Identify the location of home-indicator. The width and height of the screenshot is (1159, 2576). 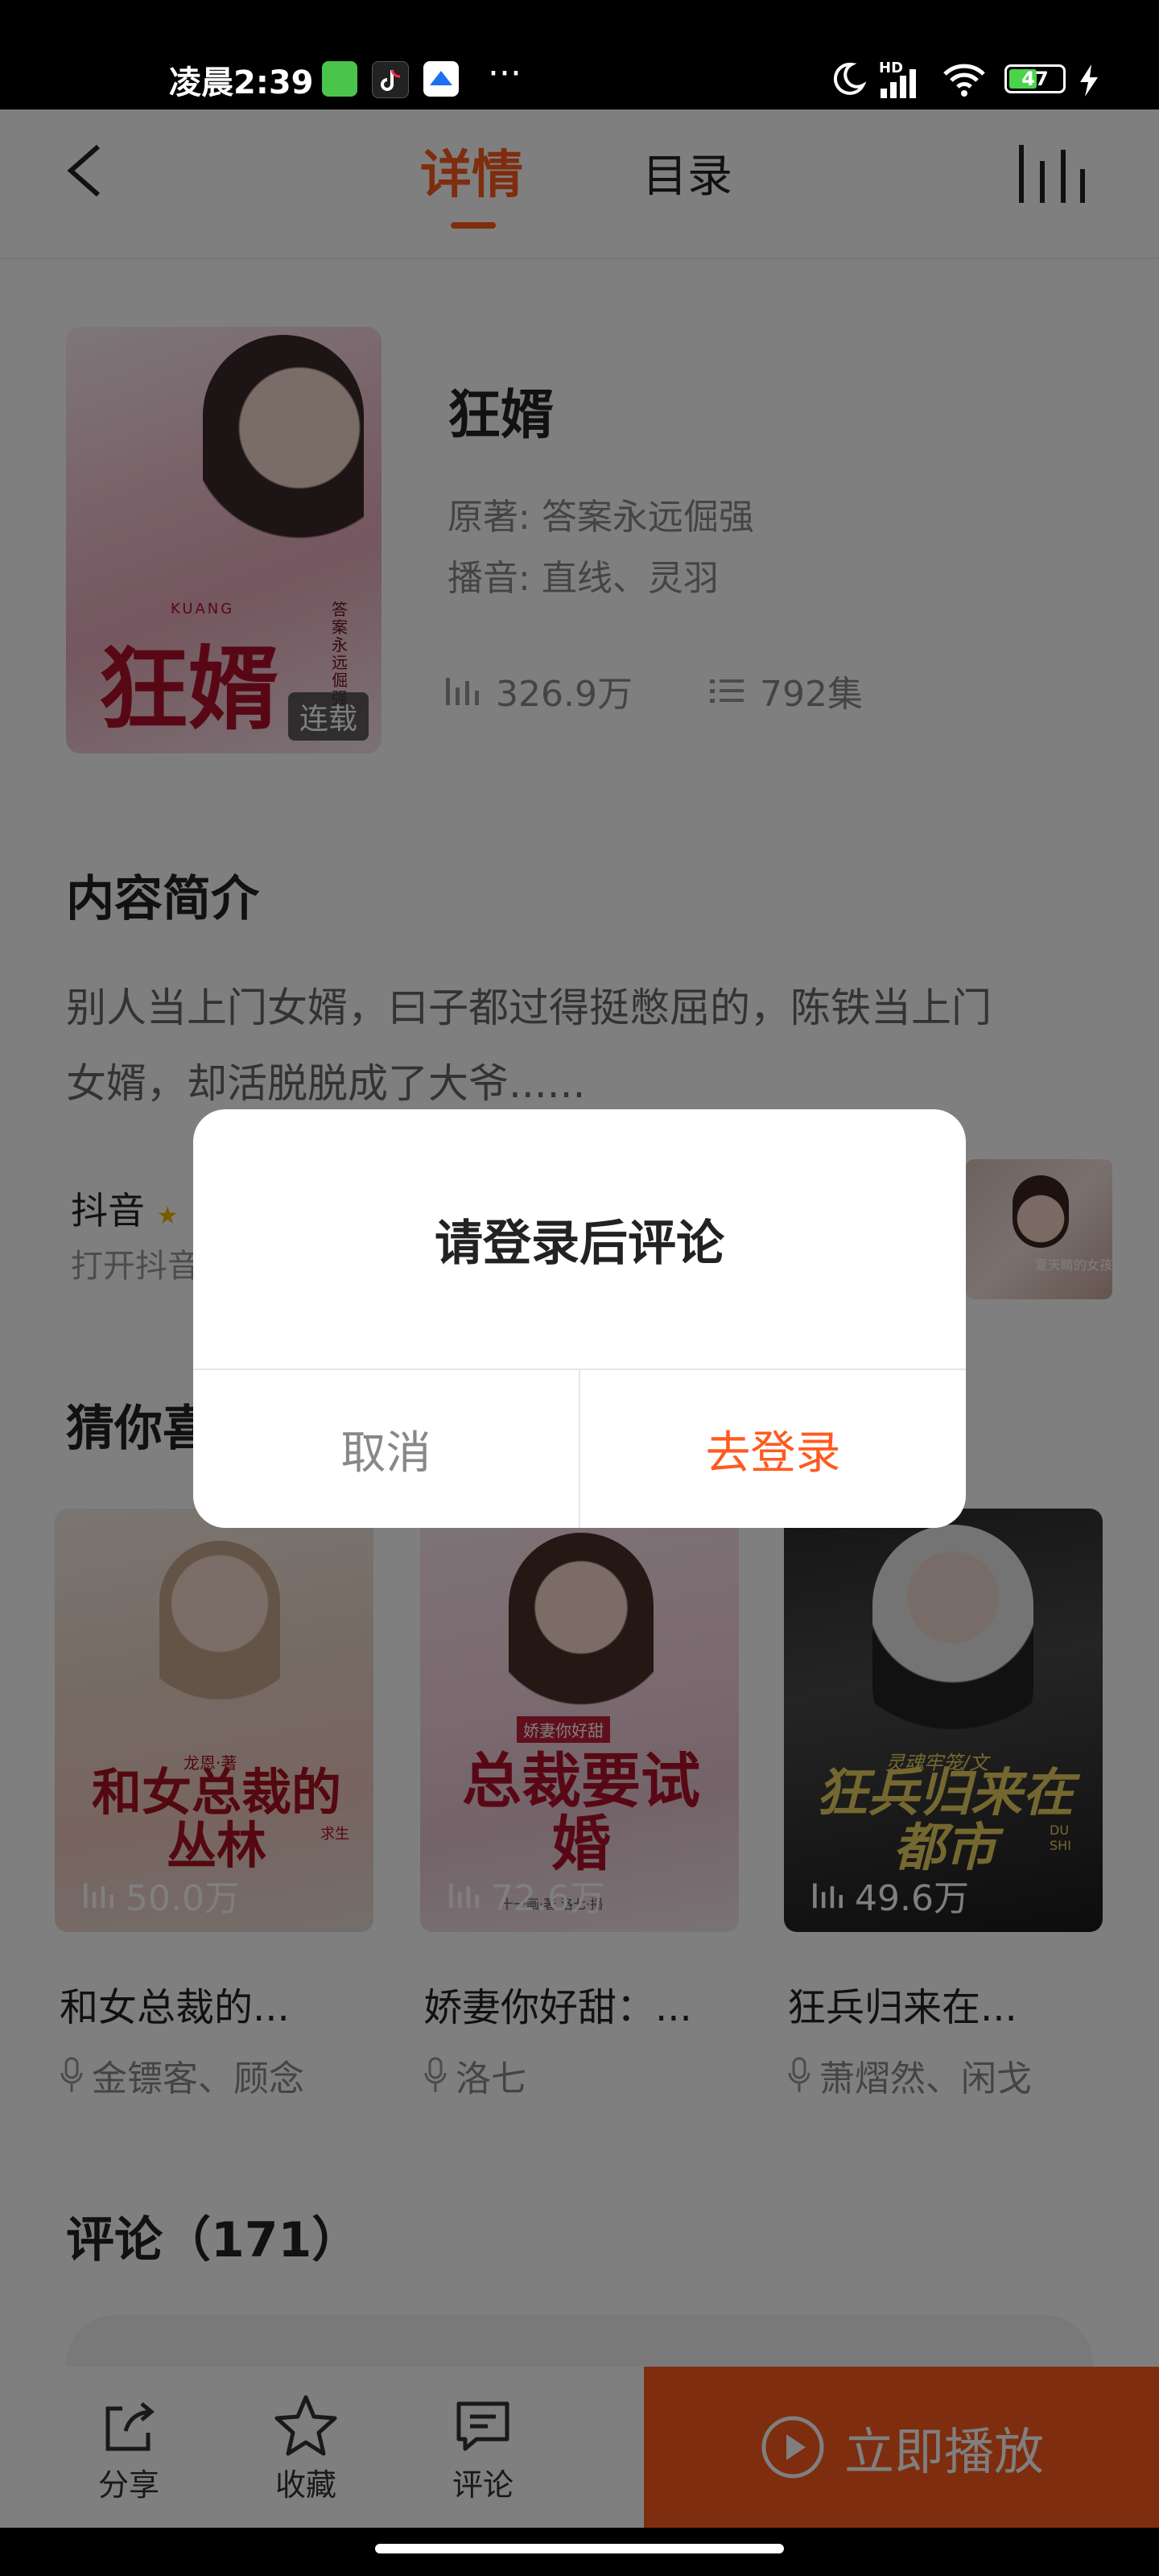
(579, 2548).